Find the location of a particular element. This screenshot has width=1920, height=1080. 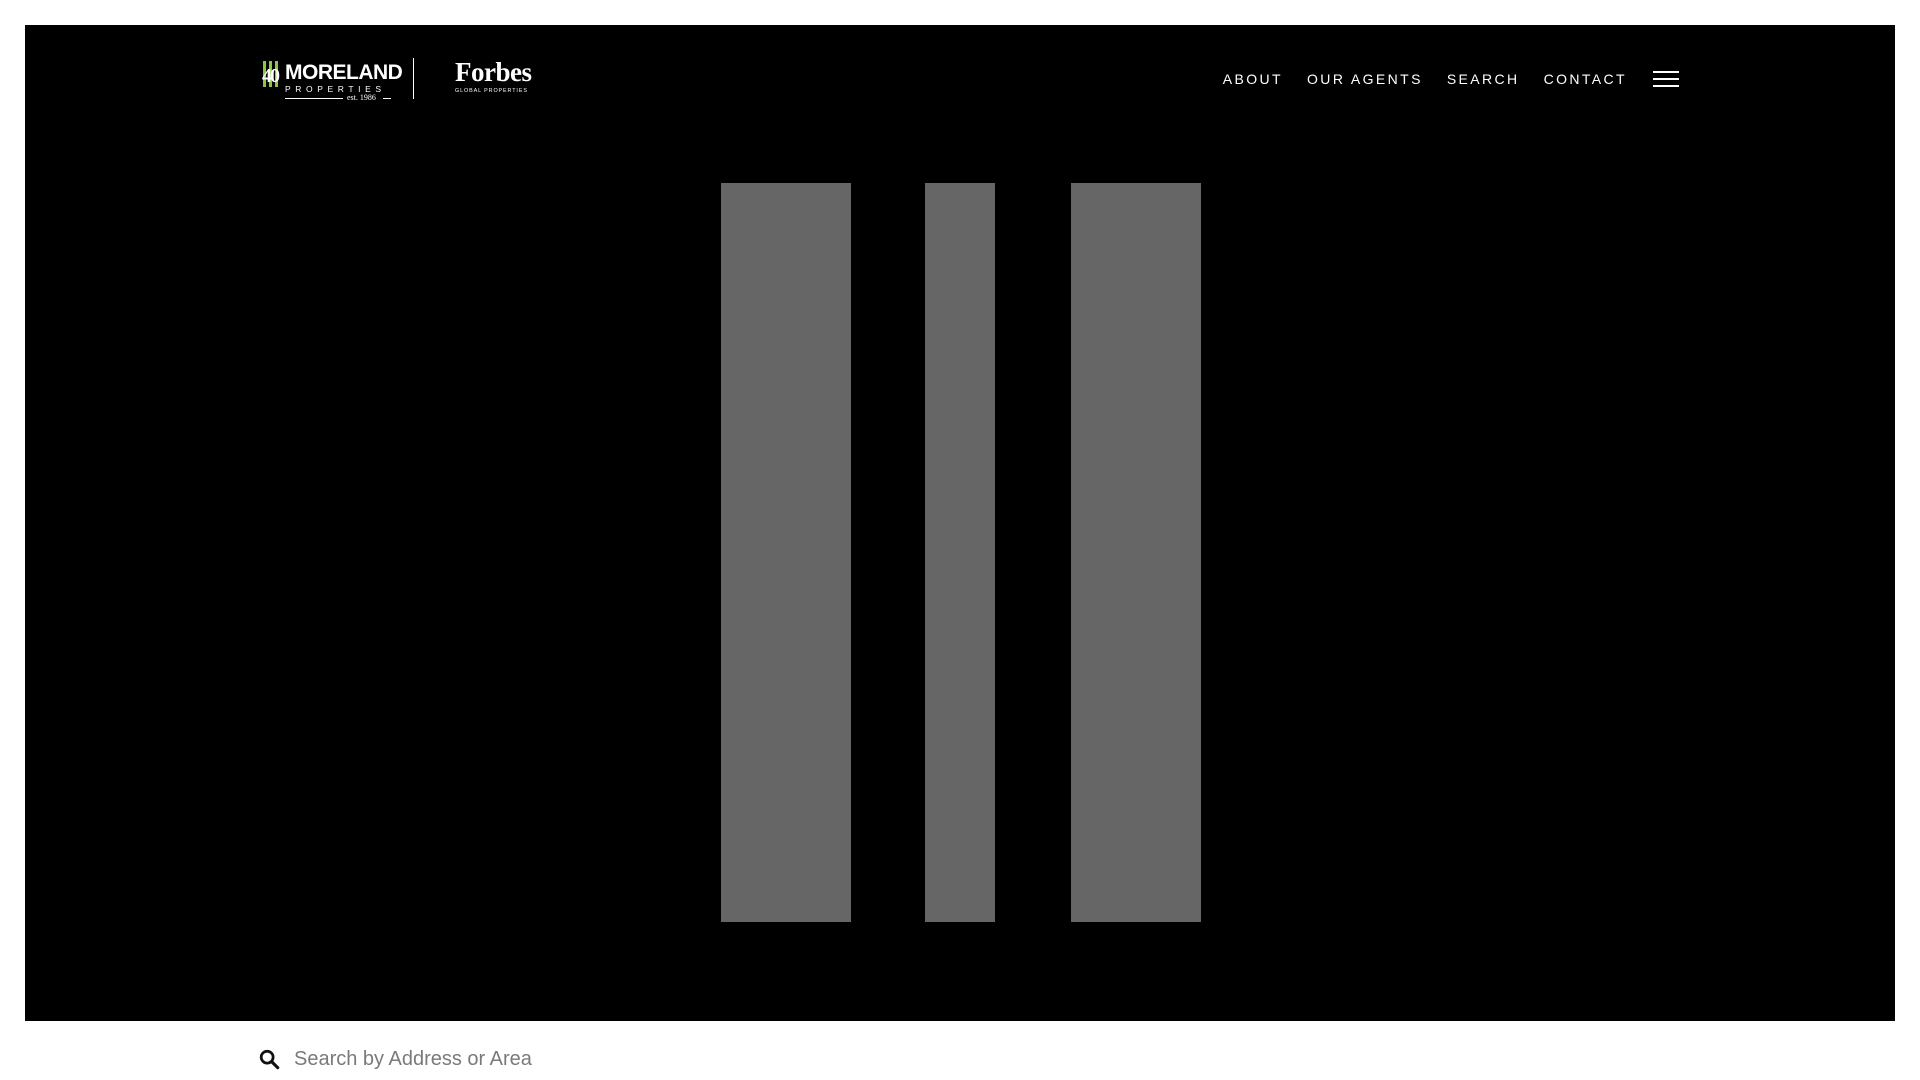

loading-bar-left is located at coordinates (786, 552).